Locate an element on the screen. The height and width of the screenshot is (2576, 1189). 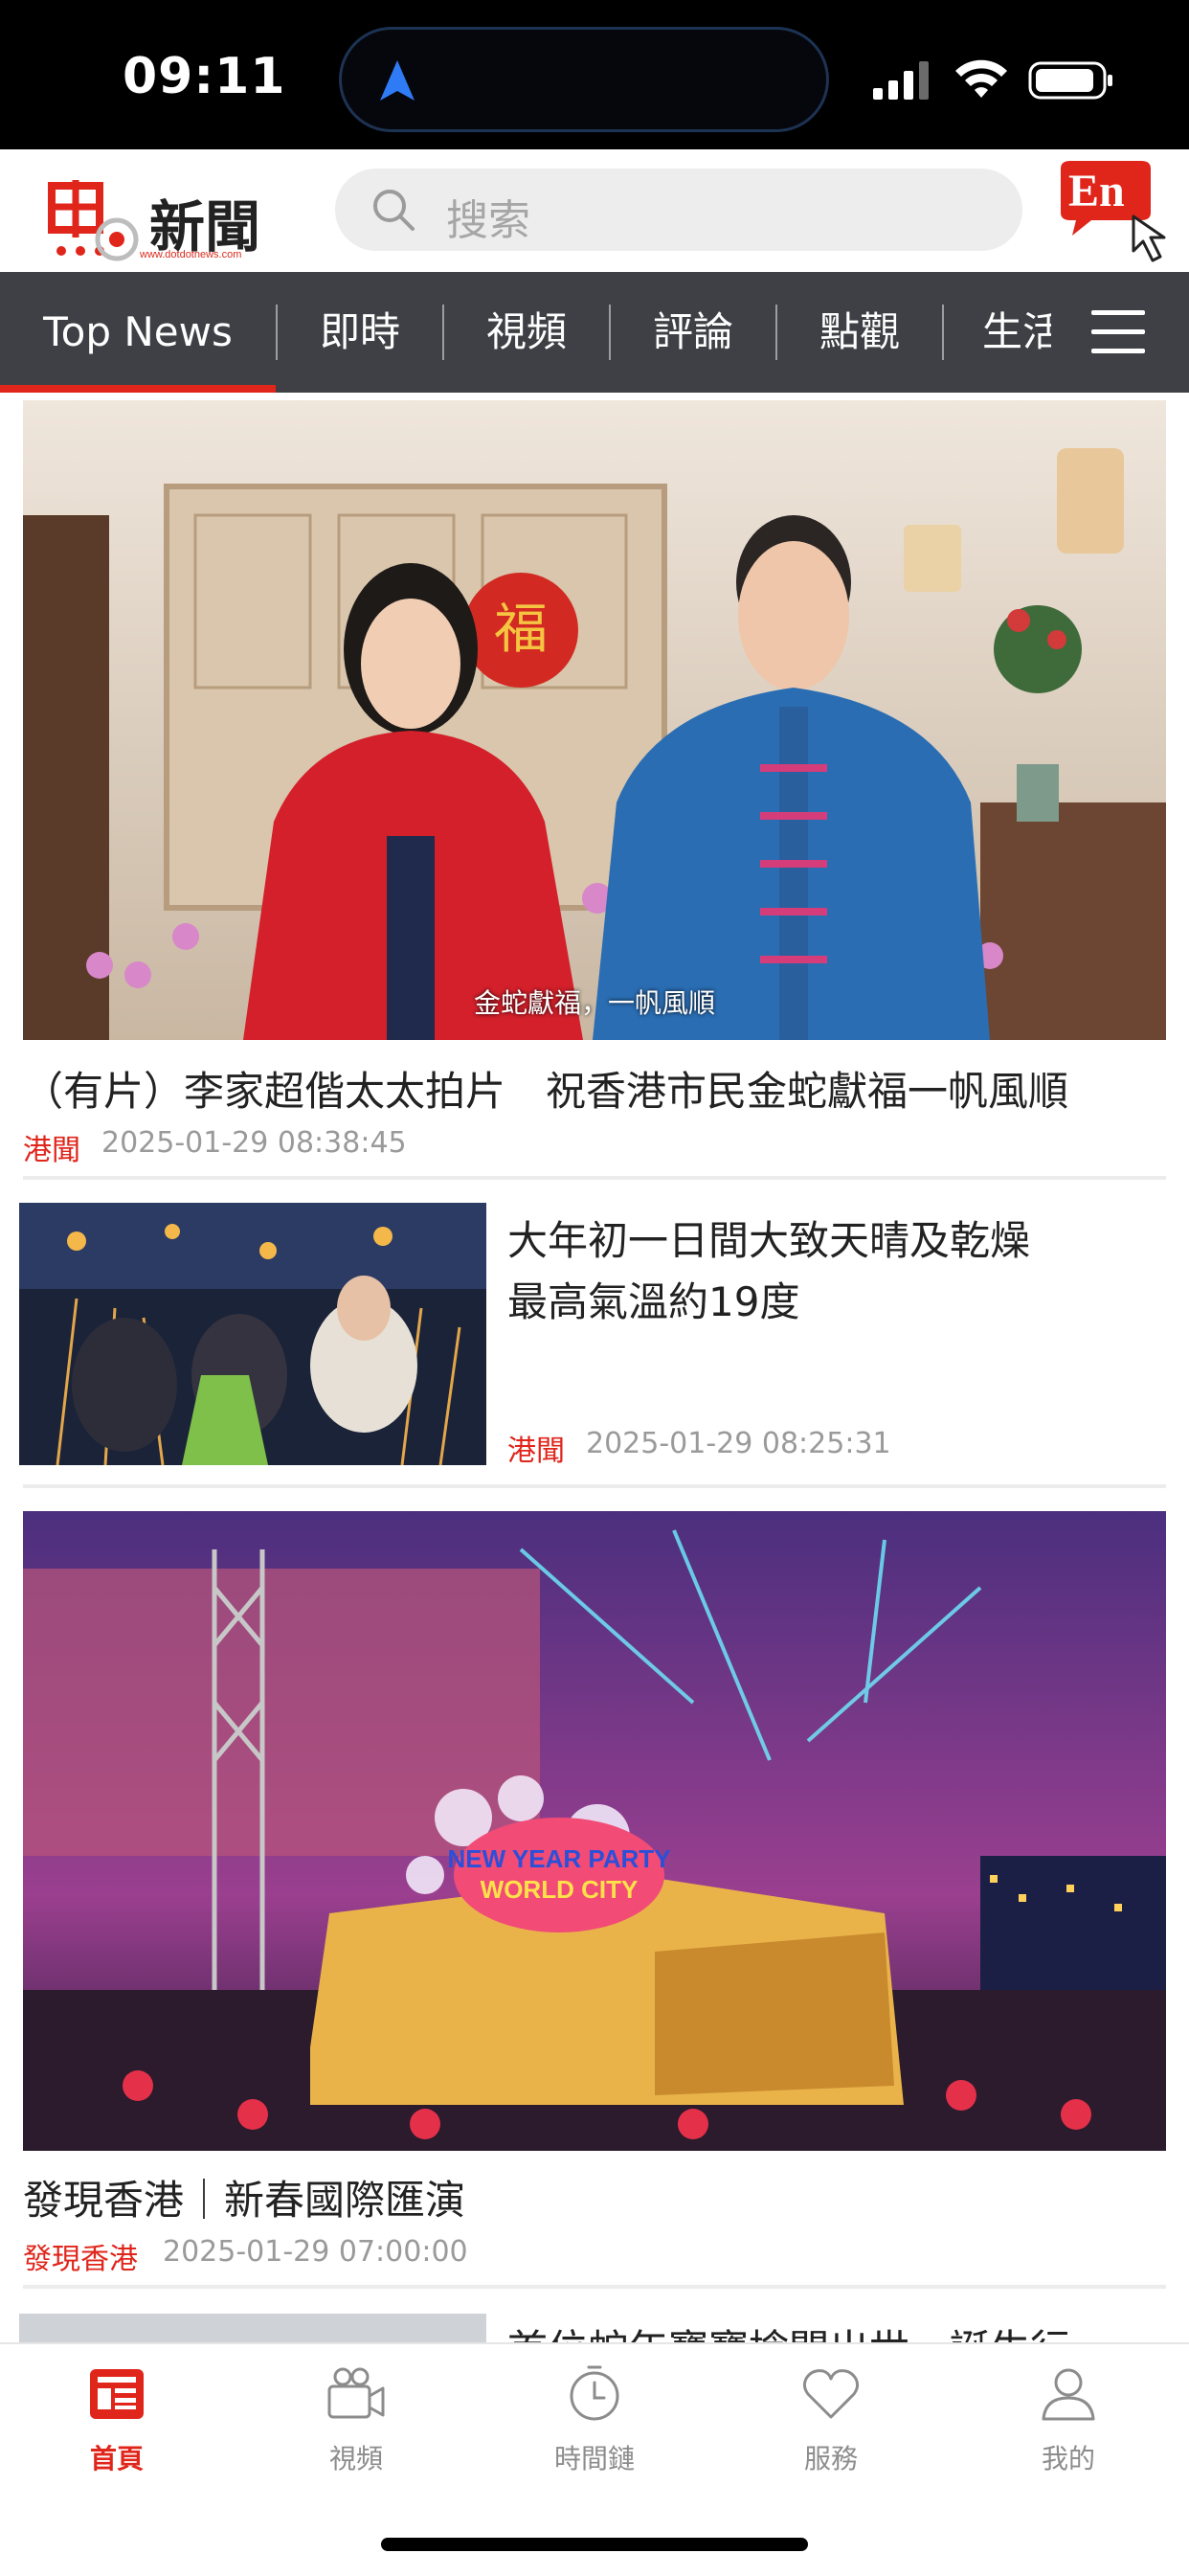
nav-home: 首頁 is located at coordinates (116, 2425).